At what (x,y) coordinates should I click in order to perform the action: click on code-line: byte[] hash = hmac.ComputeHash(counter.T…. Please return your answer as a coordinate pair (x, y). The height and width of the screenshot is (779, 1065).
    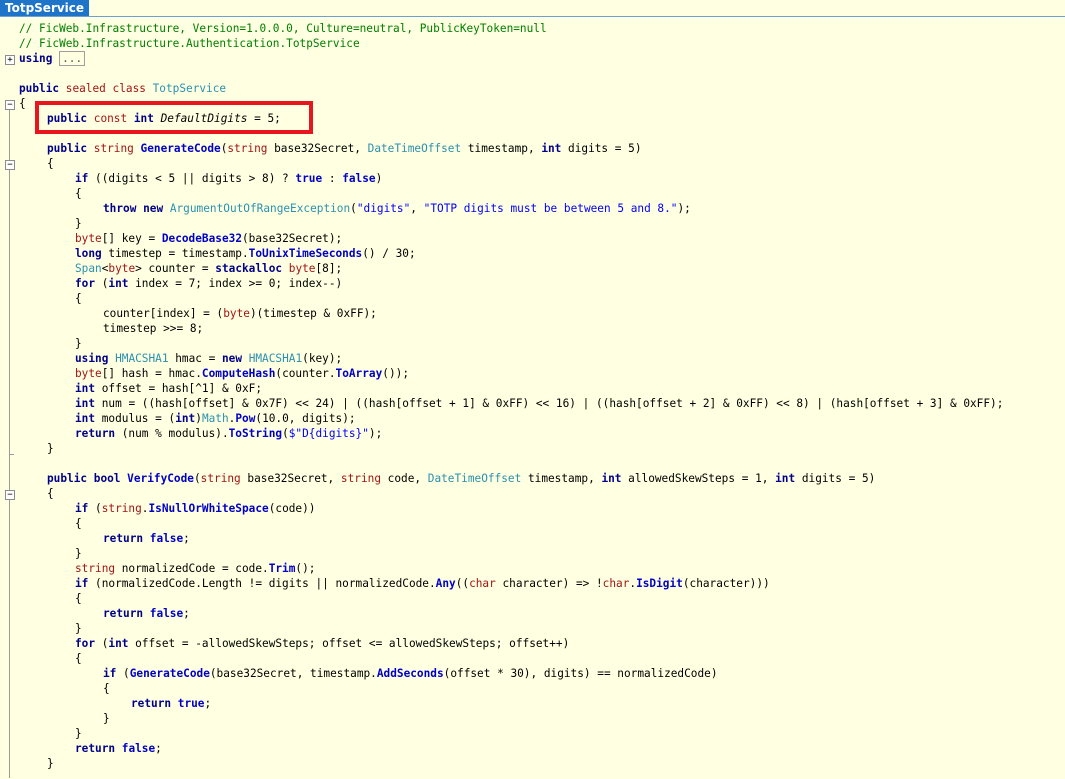
    Looking at the image, I should click on (242, 373).